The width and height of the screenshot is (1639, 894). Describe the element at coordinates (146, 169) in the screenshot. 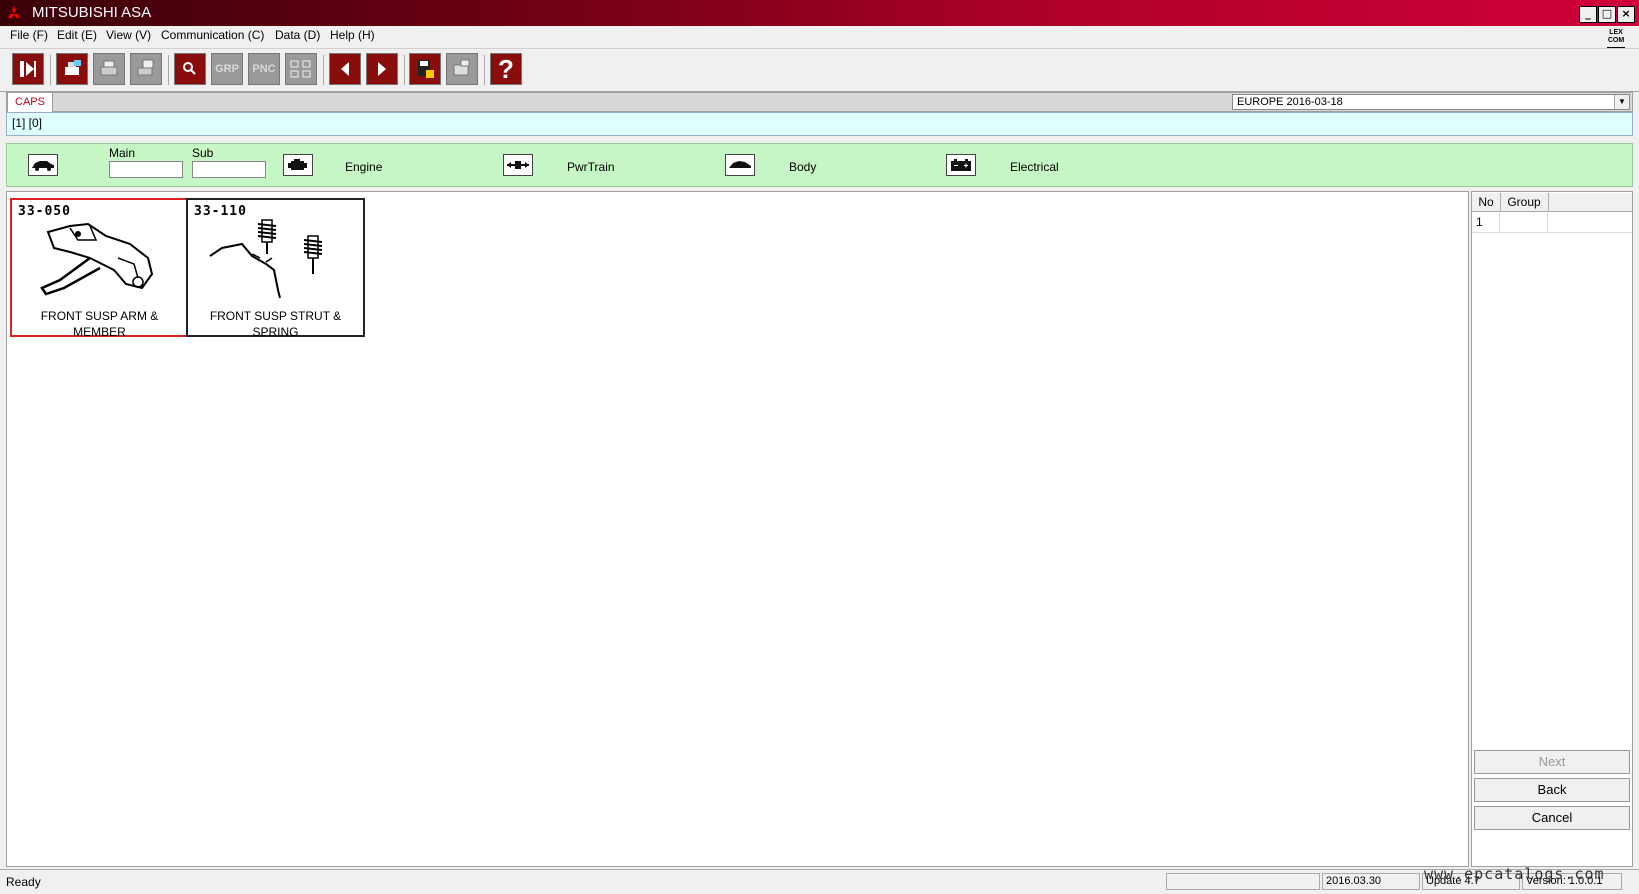

I see `main-input` at that location.